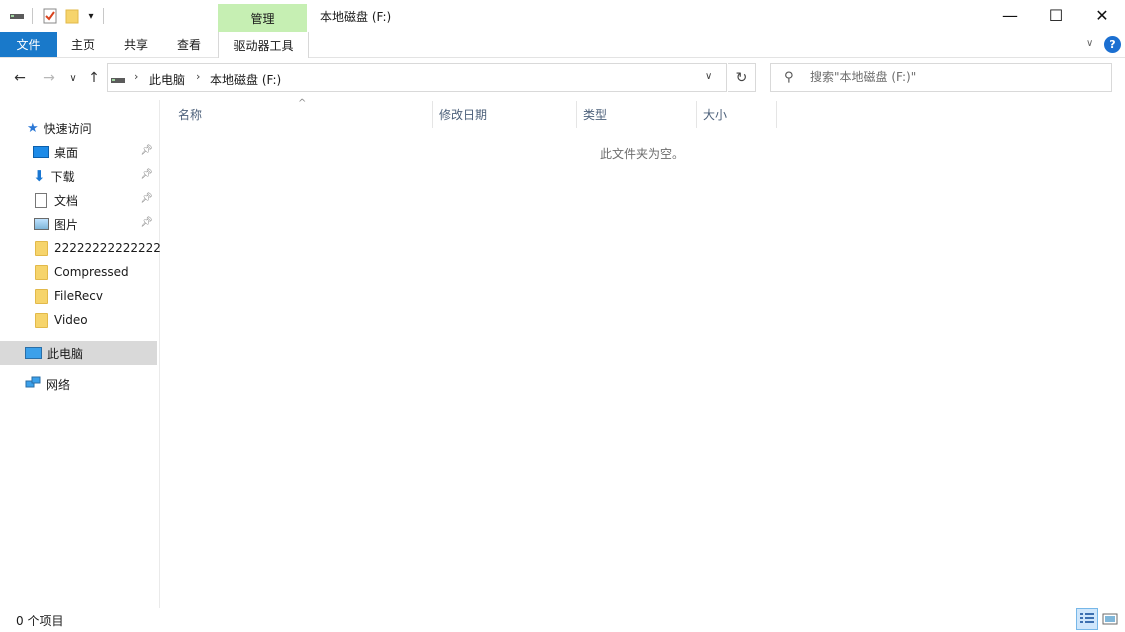 This screenshot has width=1125, height=632. Describe the element at coordinates (83, 44) in the screenshot. I see `tab-home: 主页` at that location.